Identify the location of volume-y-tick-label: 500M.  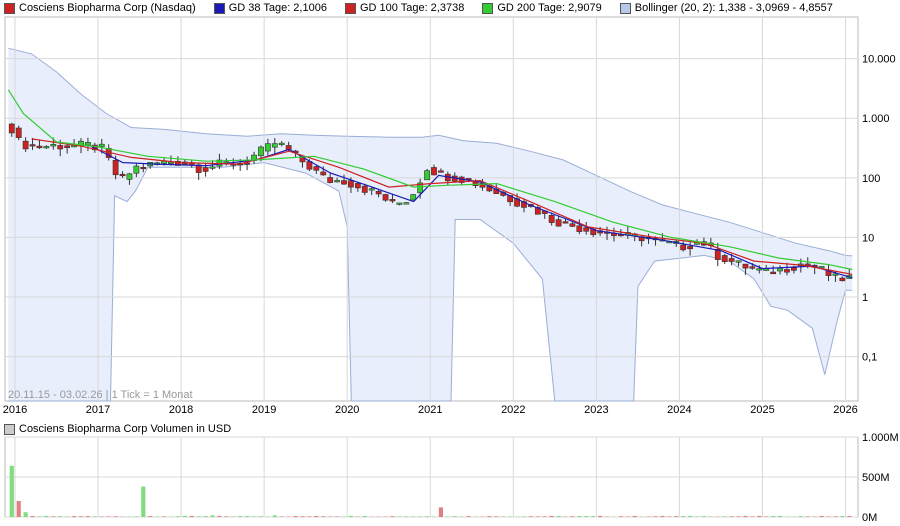
(876, 478).